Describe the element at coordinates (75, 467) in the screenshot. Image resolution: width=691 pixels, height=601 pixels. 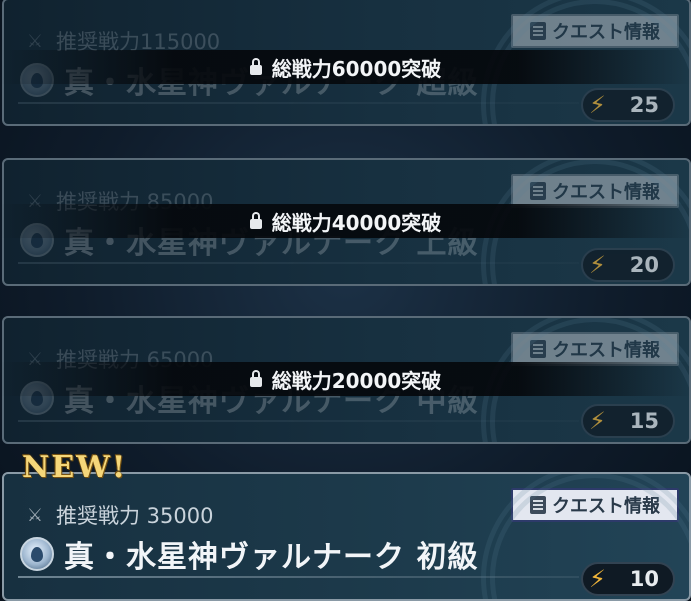
I see `new-badge: NEW!` at that location.